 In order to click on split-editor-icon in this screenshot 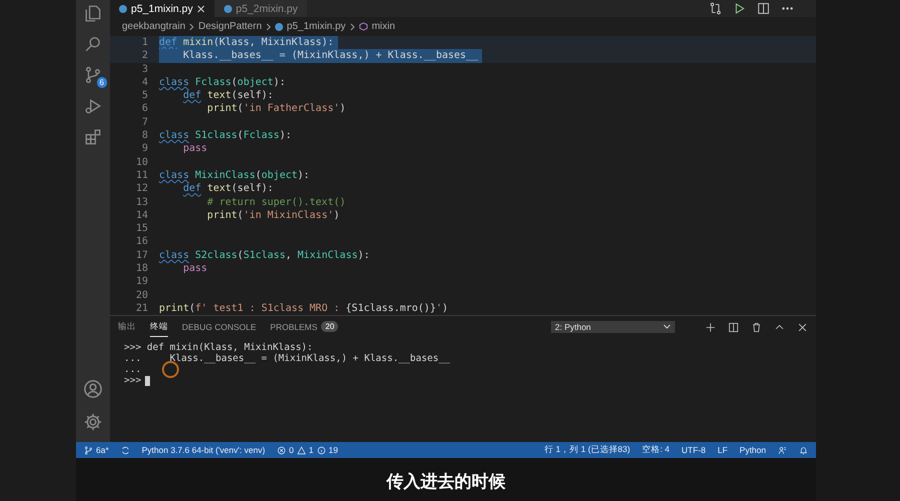, I will do `click(763, 8)`.